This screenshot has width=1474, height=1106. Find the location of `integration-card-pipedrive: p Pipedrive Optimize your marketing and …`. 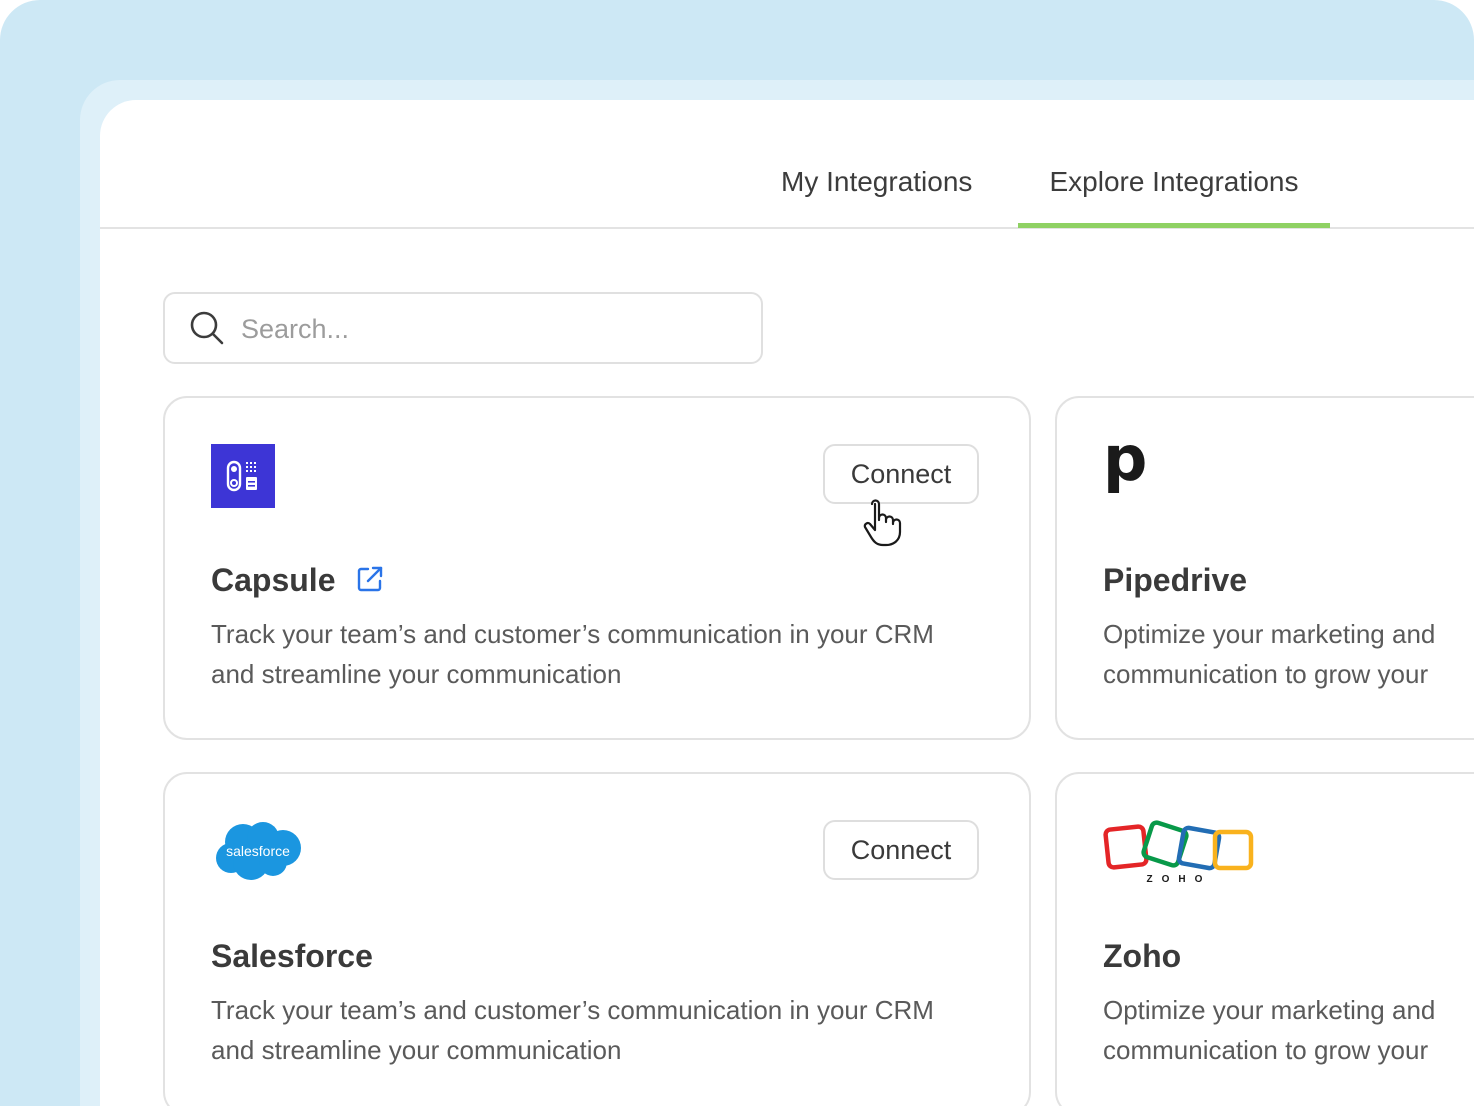

integration-card-pipedrive: p Pipedrive Optimize your marketing and … is located at coordinates (1264, 568).